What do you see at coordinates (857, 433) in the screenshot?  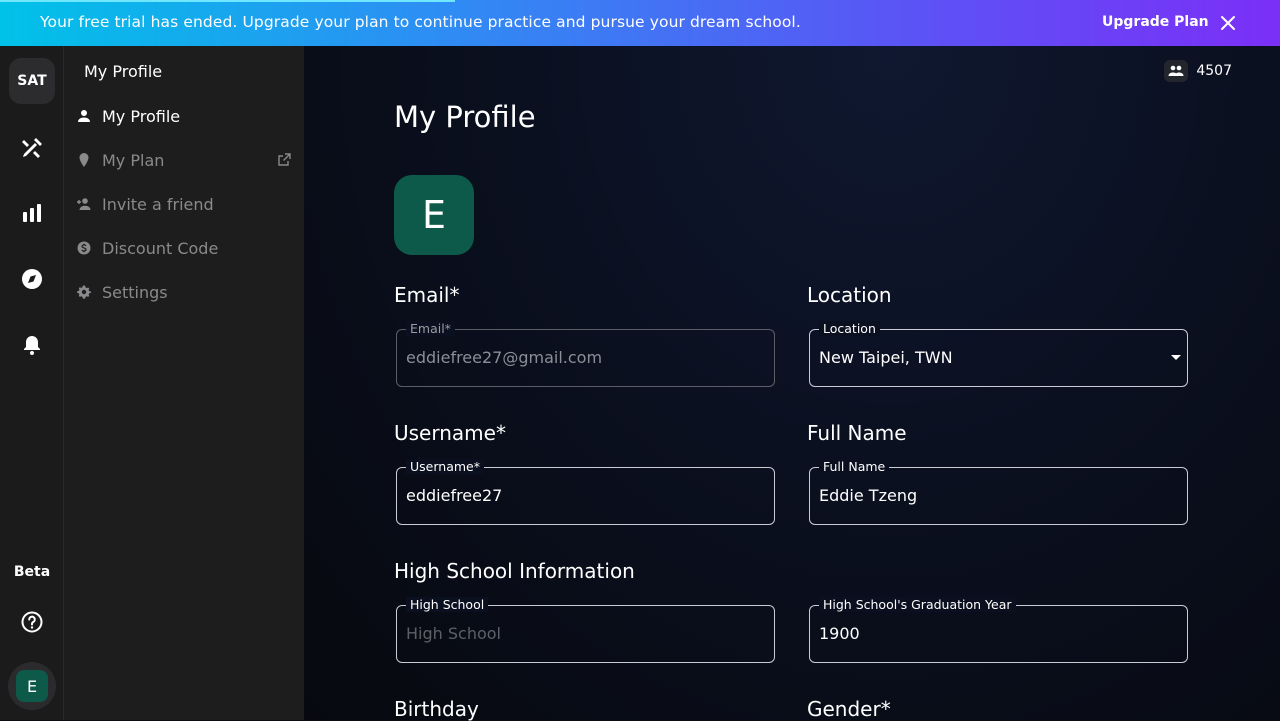 I see `section-full-name: Full Name` at bounding box center [857, 433].